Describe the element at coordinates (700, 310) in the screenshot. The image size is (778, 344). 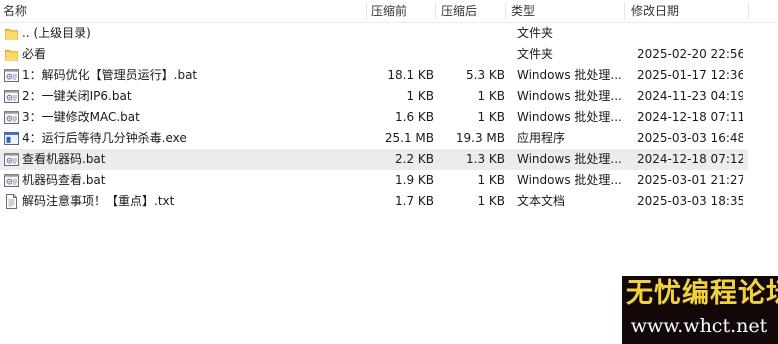
I see `watermark-logo: 无忧编程论坛 www.whct.net` at that location.